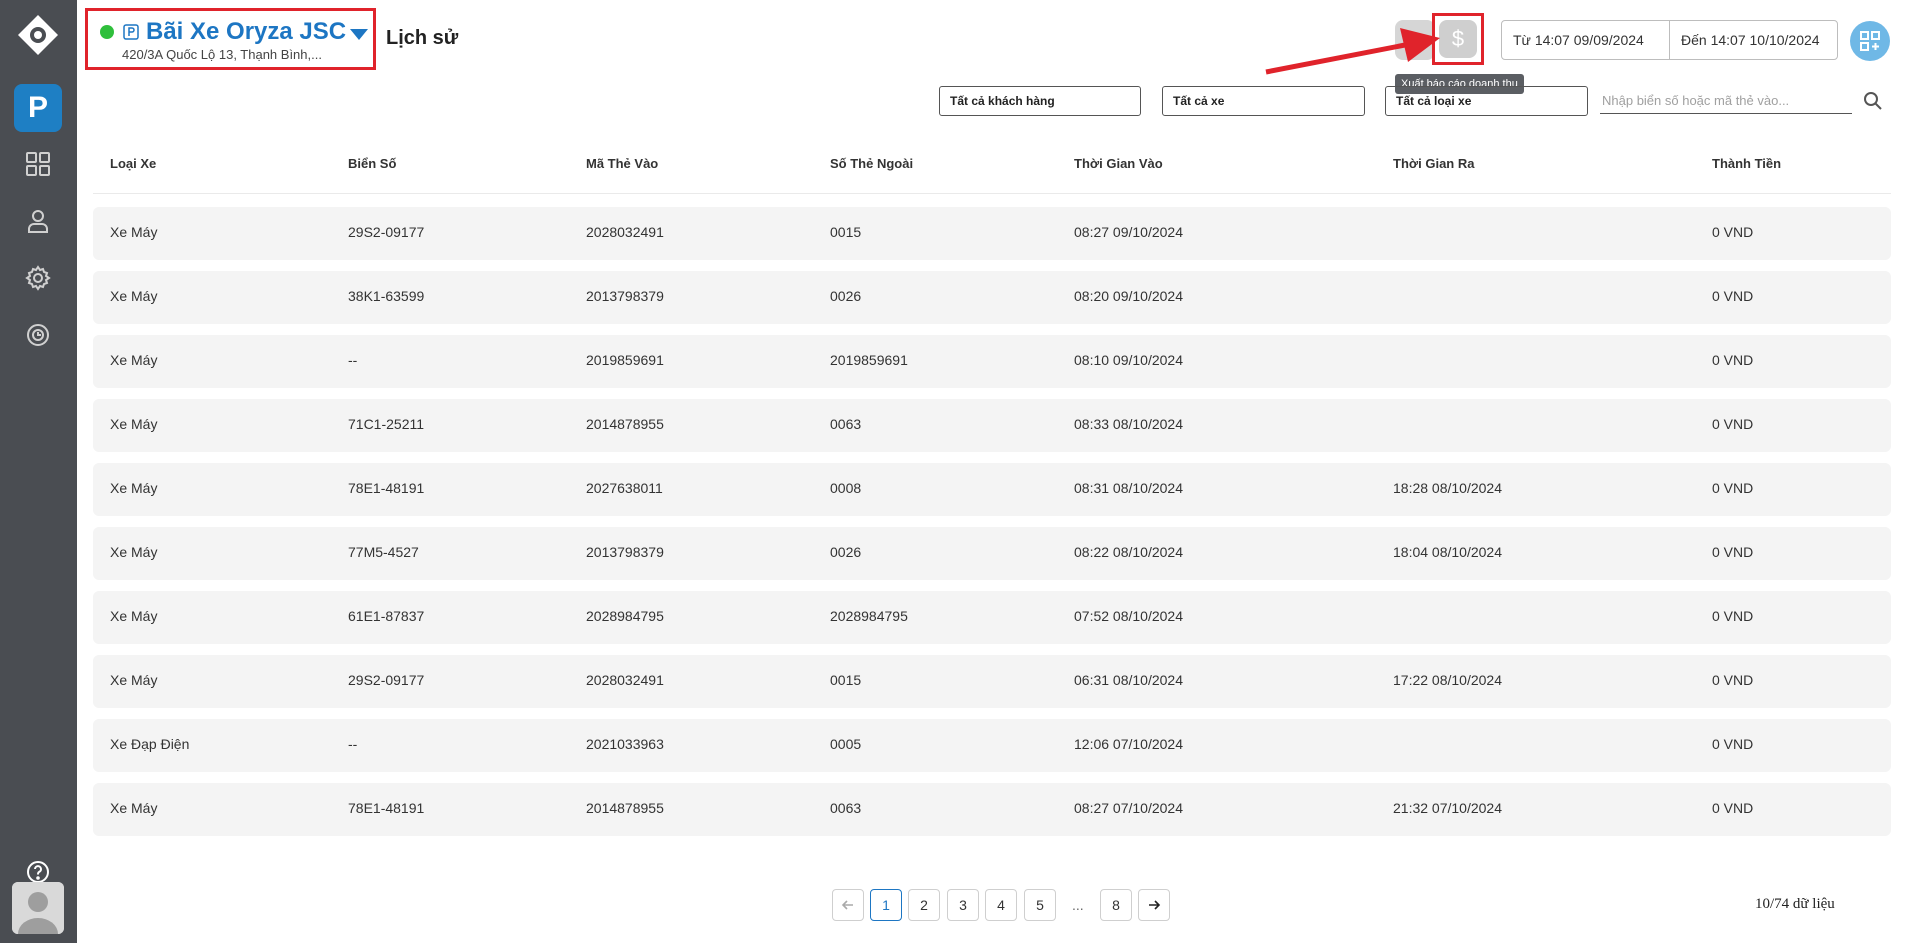 This screenshot has width=1916, height=943. I want to click on vehicle-filter: Tất cả xe, so click(1263, 101).